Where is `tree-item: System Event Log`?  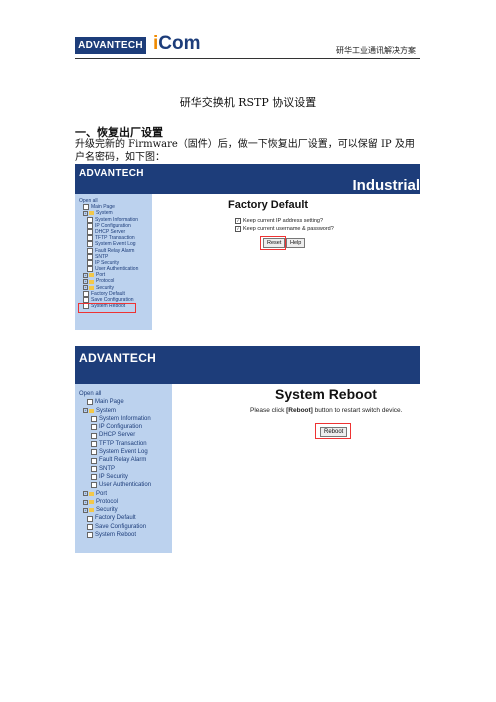 tree-item: System Event Log is located at coordinates (115, 452).